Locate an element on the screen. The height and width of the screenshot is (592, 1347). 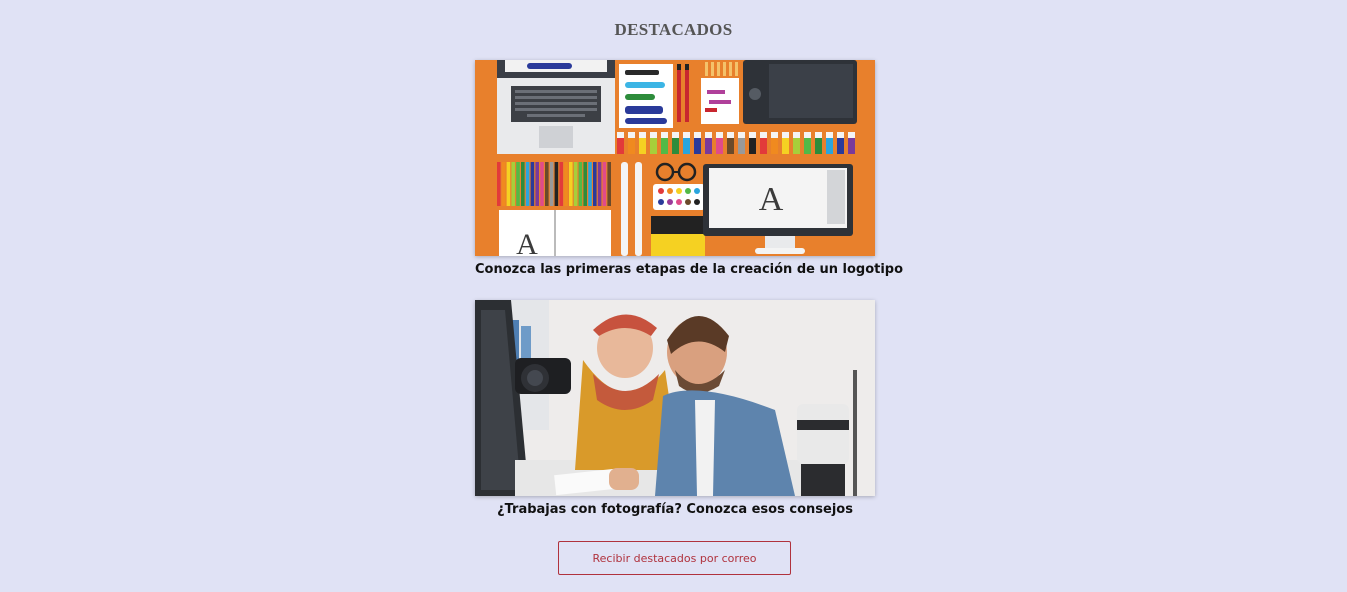
post-thumbnail-photography is located at coordinates (675, 398).